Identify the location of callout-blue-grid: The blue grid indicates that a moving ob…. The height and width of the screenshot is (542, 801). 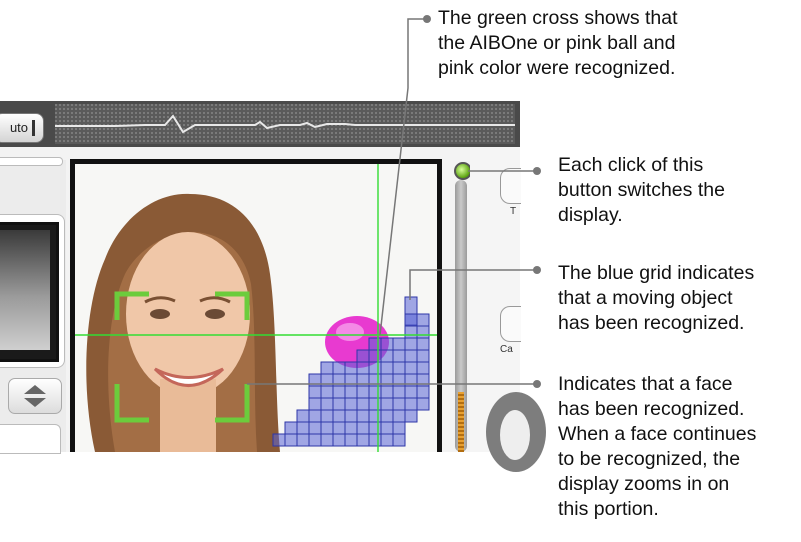
(656, 298).